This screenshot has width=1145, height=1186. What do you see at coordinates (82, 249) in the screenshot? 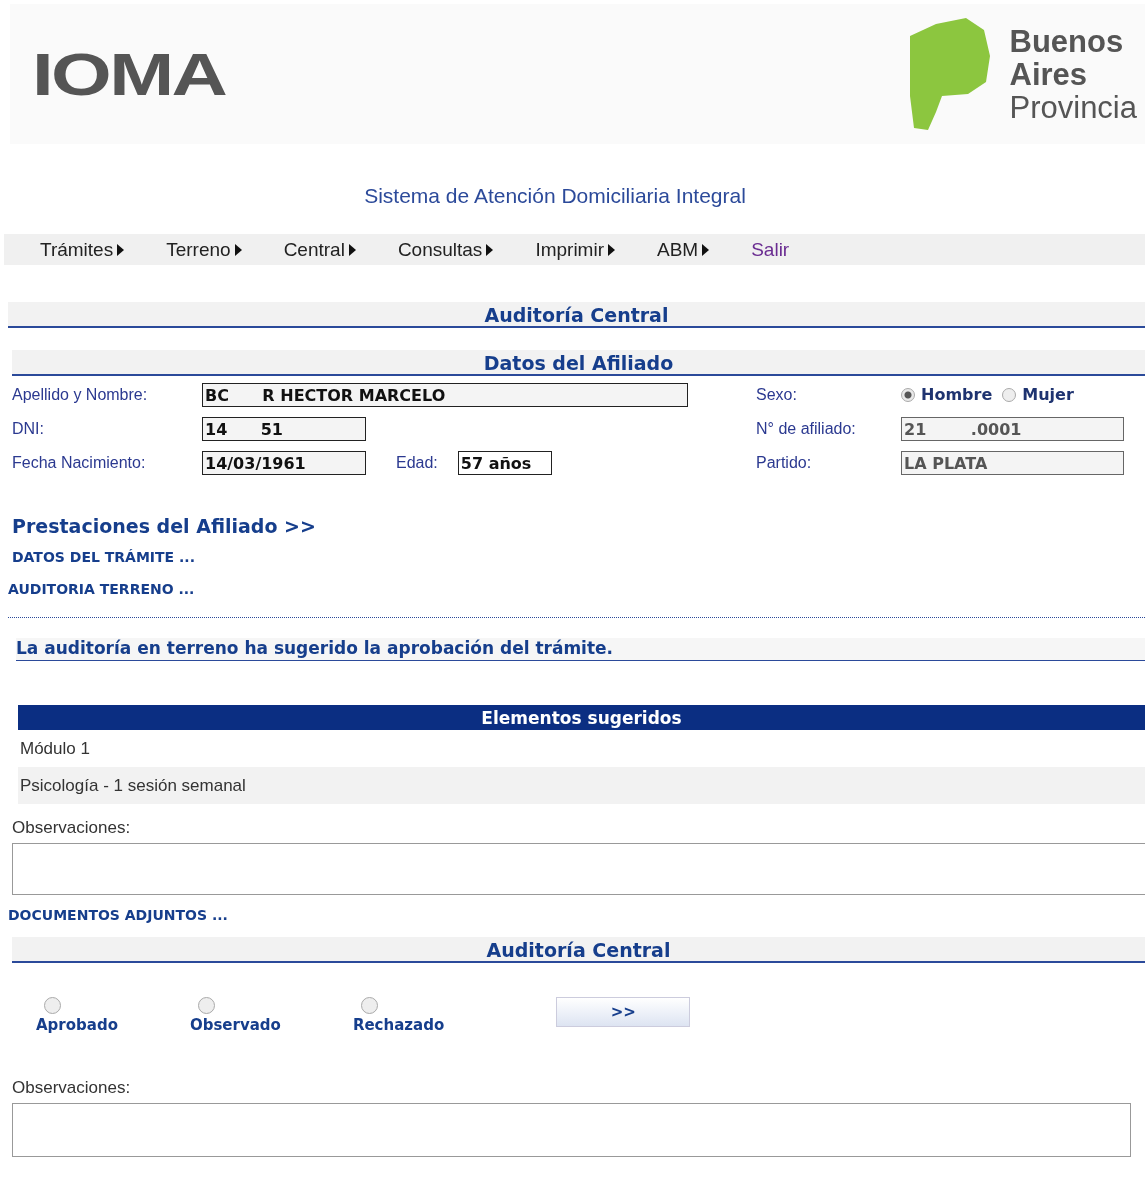
I see `menu-item: Trámites` at bounding box center [82, 249].